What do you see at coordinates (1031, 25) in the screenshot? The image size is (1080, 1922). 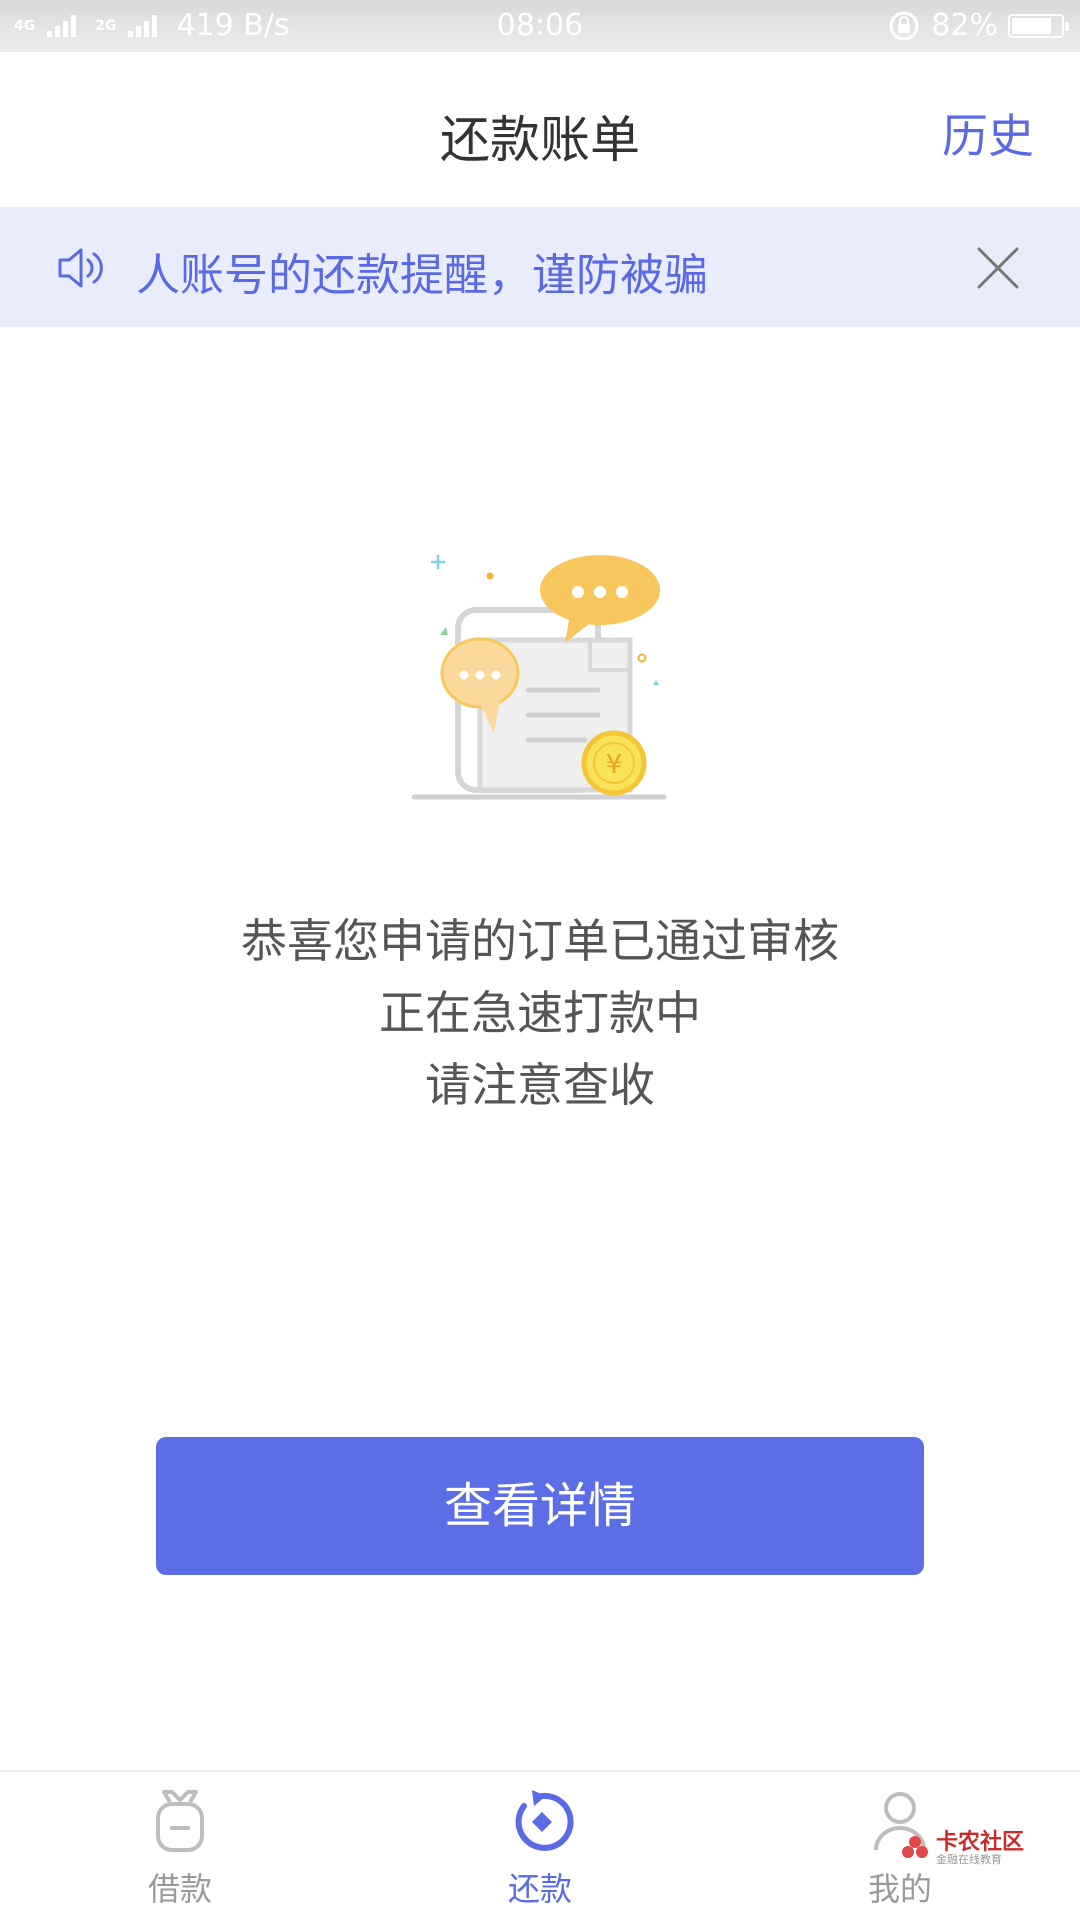 I see `battery-fill` at bounding box center [1031, 25].